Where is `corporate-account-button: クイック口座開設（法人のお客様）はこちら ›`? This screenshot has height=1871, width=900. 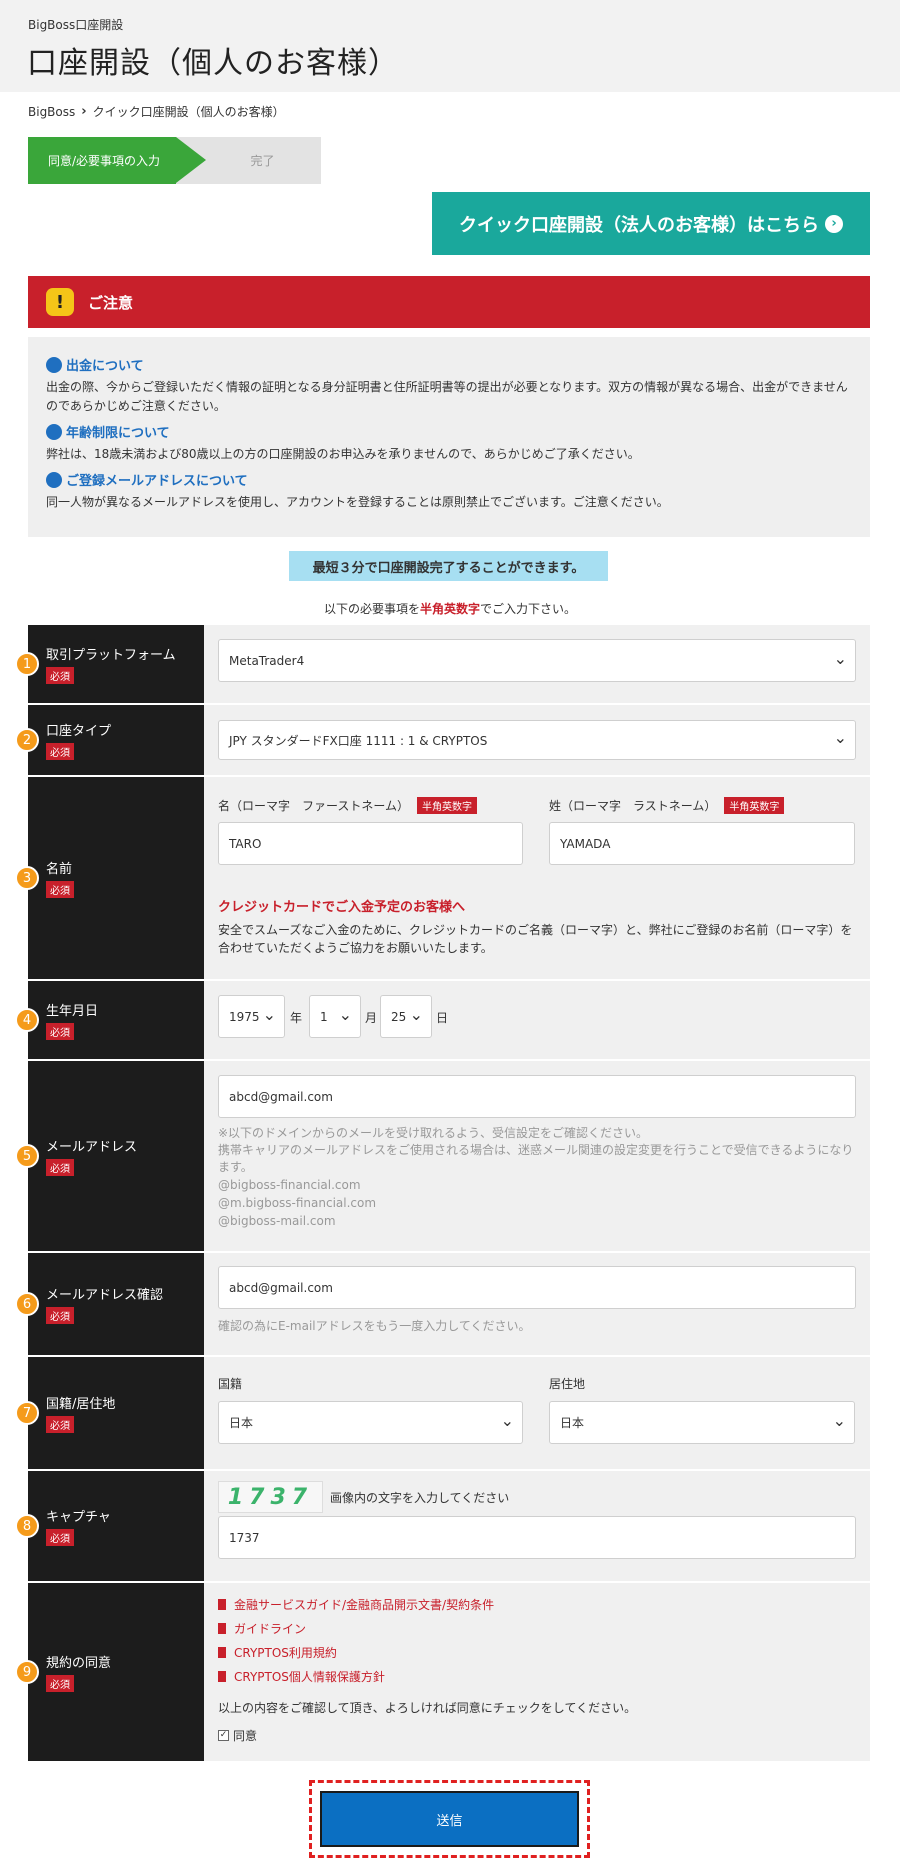
corporate-account-button: クイック口座開設（法人のお客様）はこちら › is located at coordinates (651, 223).